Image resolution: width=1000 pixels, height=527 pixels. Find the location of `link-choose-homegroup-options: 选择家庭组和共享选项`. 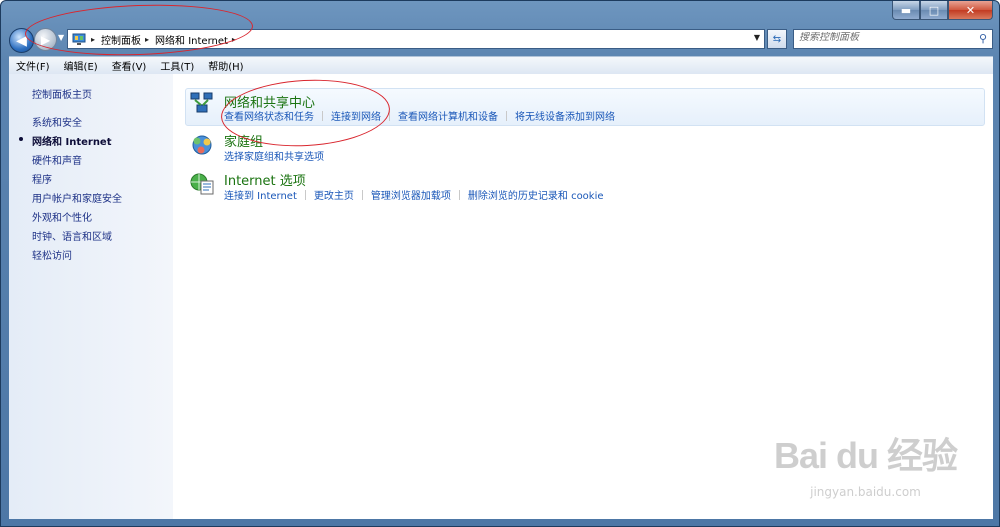

link-choose-homegroup-options: 选择家庭组和共享选项 is located at coordinates (274, 155).